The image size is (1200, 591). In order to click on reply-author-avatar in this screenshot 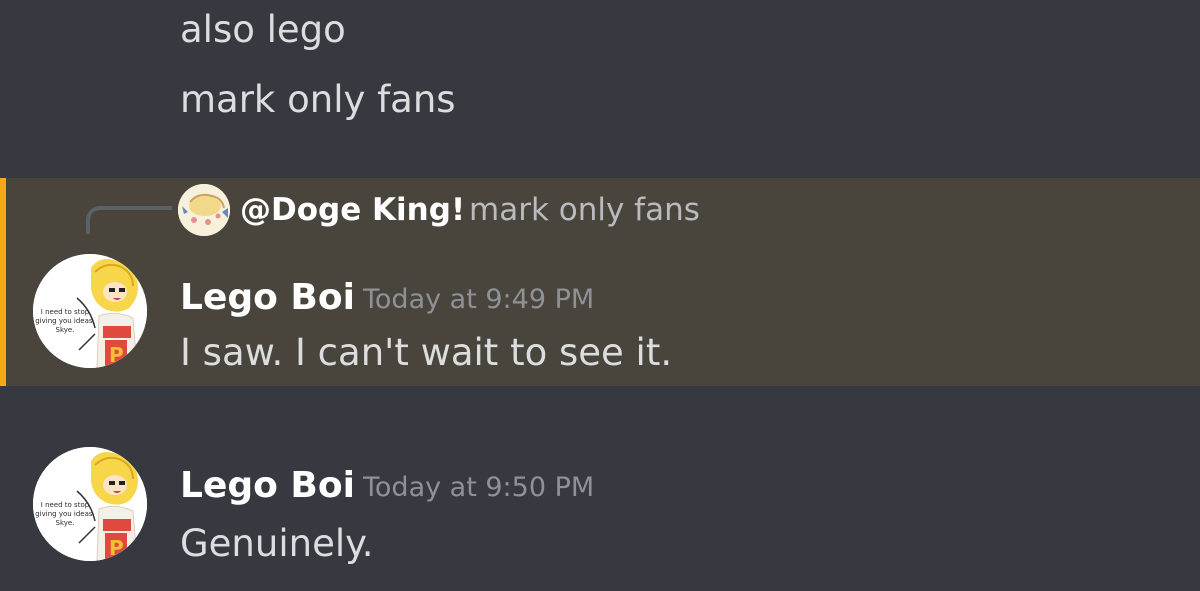, I will do `click(204, 210)`.